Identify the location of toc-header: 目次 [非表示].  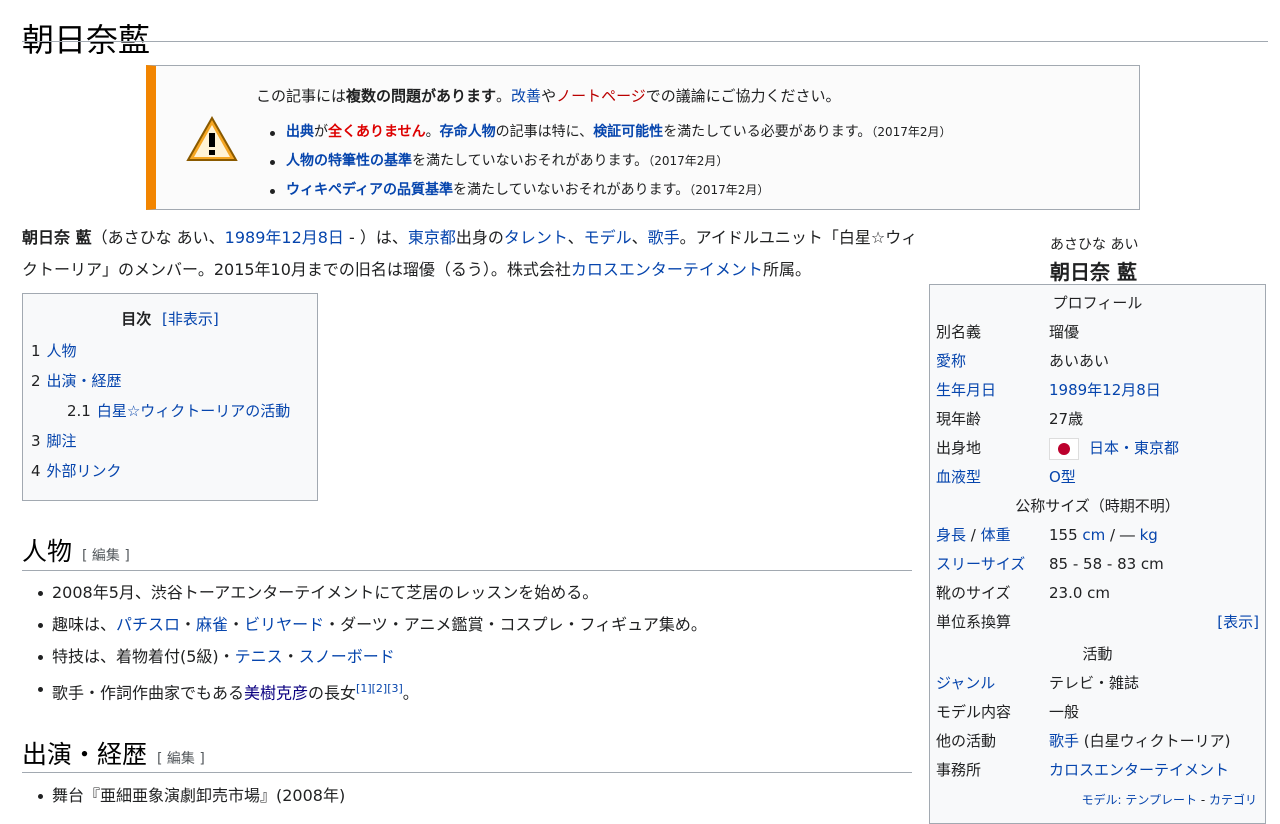
(170, 318).